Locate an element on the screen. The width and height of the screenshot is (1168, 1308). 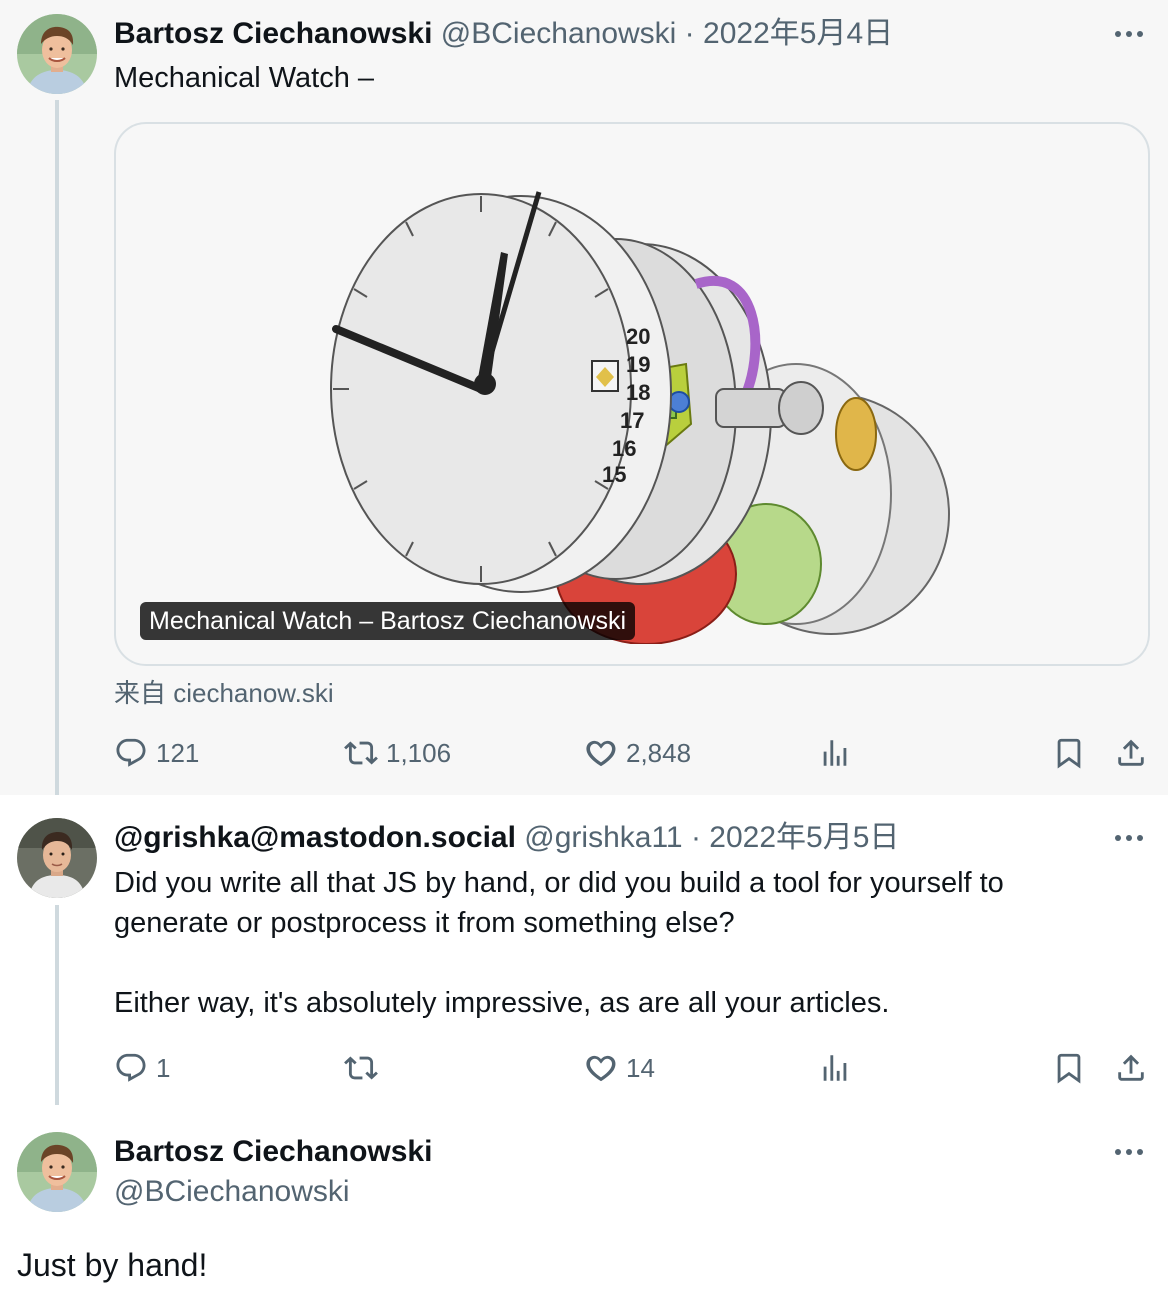
svg-text: 18 is located at coordinates (638, 392).